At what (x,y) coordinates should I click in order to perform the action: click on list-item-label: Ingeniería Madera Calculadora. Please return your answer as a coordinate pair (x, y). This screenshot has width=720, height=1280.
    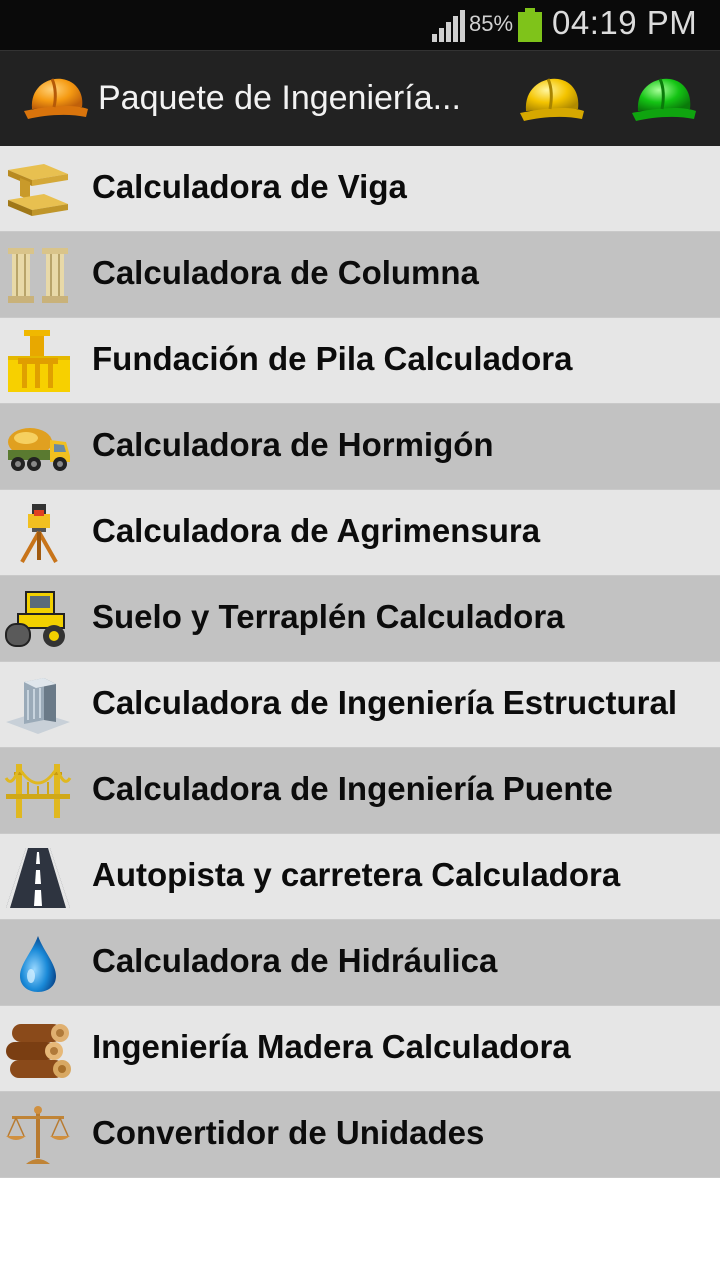
    Looking at the image, I should click on (331, 1046).